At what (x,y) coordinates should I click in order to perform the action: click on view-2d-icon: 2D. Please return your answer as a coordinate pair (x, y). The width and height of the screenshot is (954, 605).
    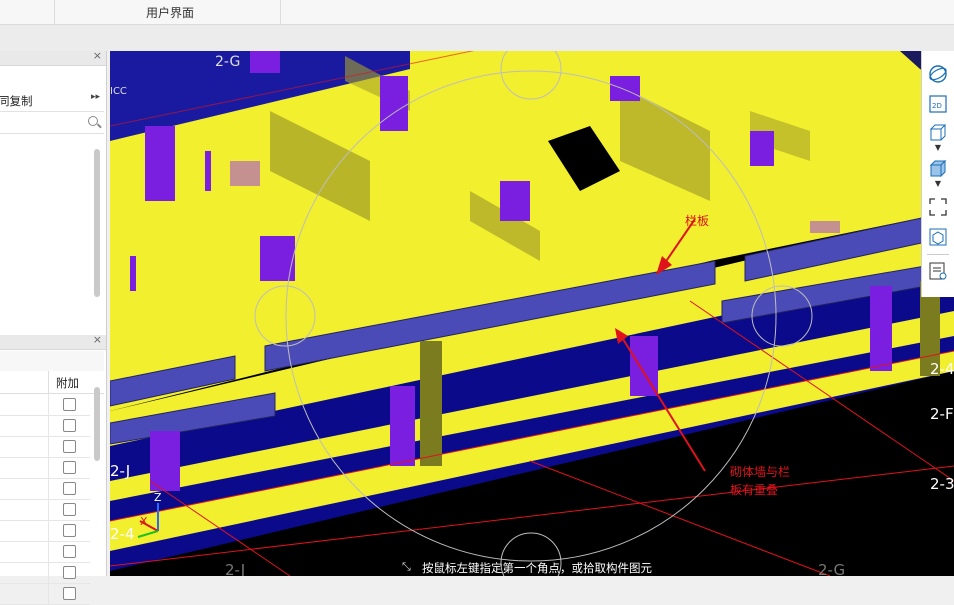
    Looking at the image, I should click on (938, 104).